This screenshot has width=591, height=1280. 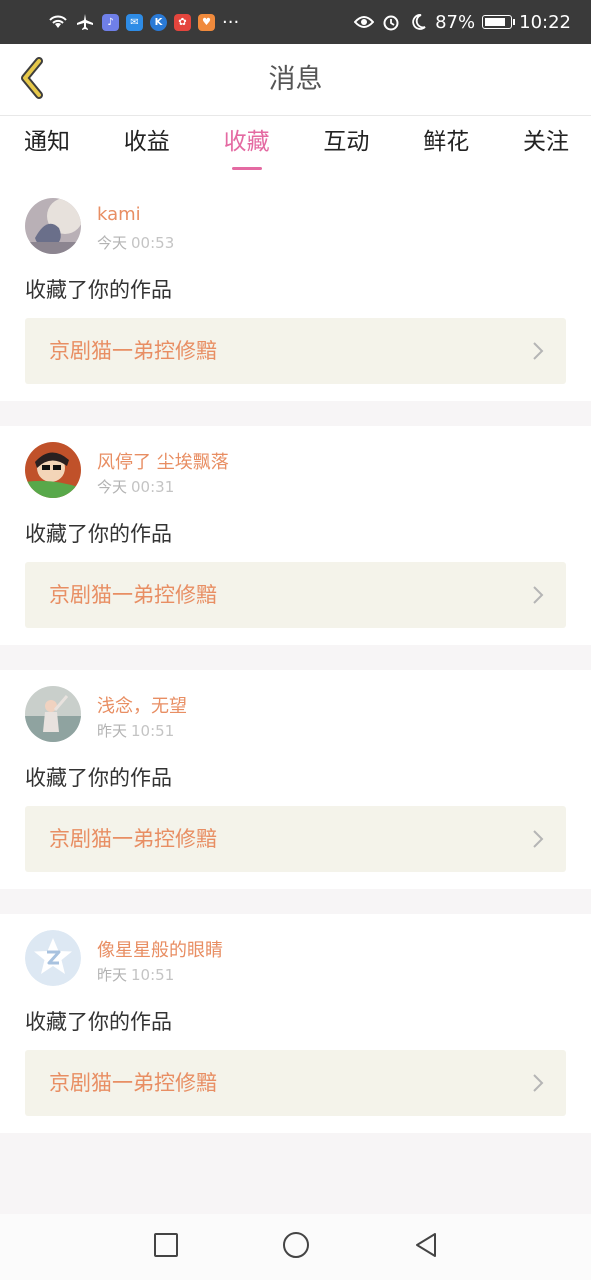 I want to click on tab-notifications: 通知, so click(x=47, y=149).